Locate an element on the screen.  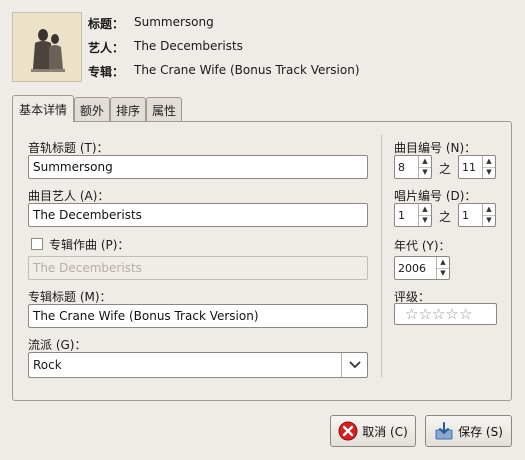
genre-combo: Rock is located at coordinates (198, 365).